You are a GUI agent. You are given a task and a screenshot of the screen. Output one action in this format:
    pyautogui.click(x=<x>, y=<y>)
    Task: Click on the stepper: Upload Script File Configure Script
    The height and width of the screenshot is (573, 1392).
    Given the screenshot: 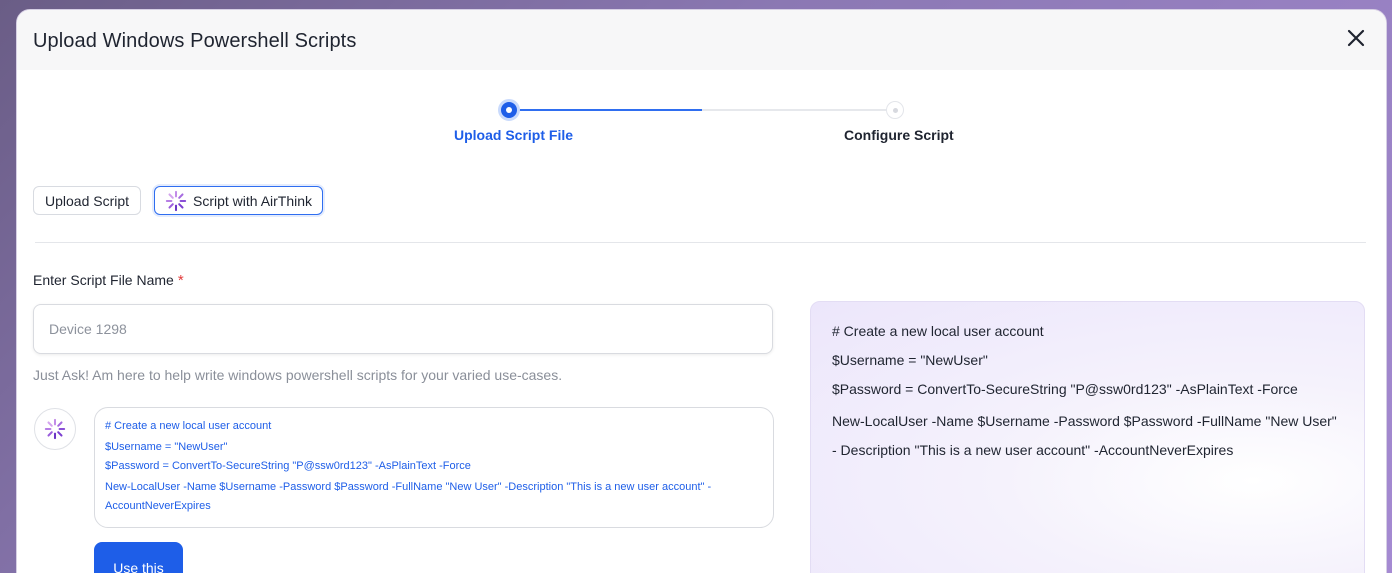 What is the action you would take?
    pyautogui.click(x=701, y=127)
    